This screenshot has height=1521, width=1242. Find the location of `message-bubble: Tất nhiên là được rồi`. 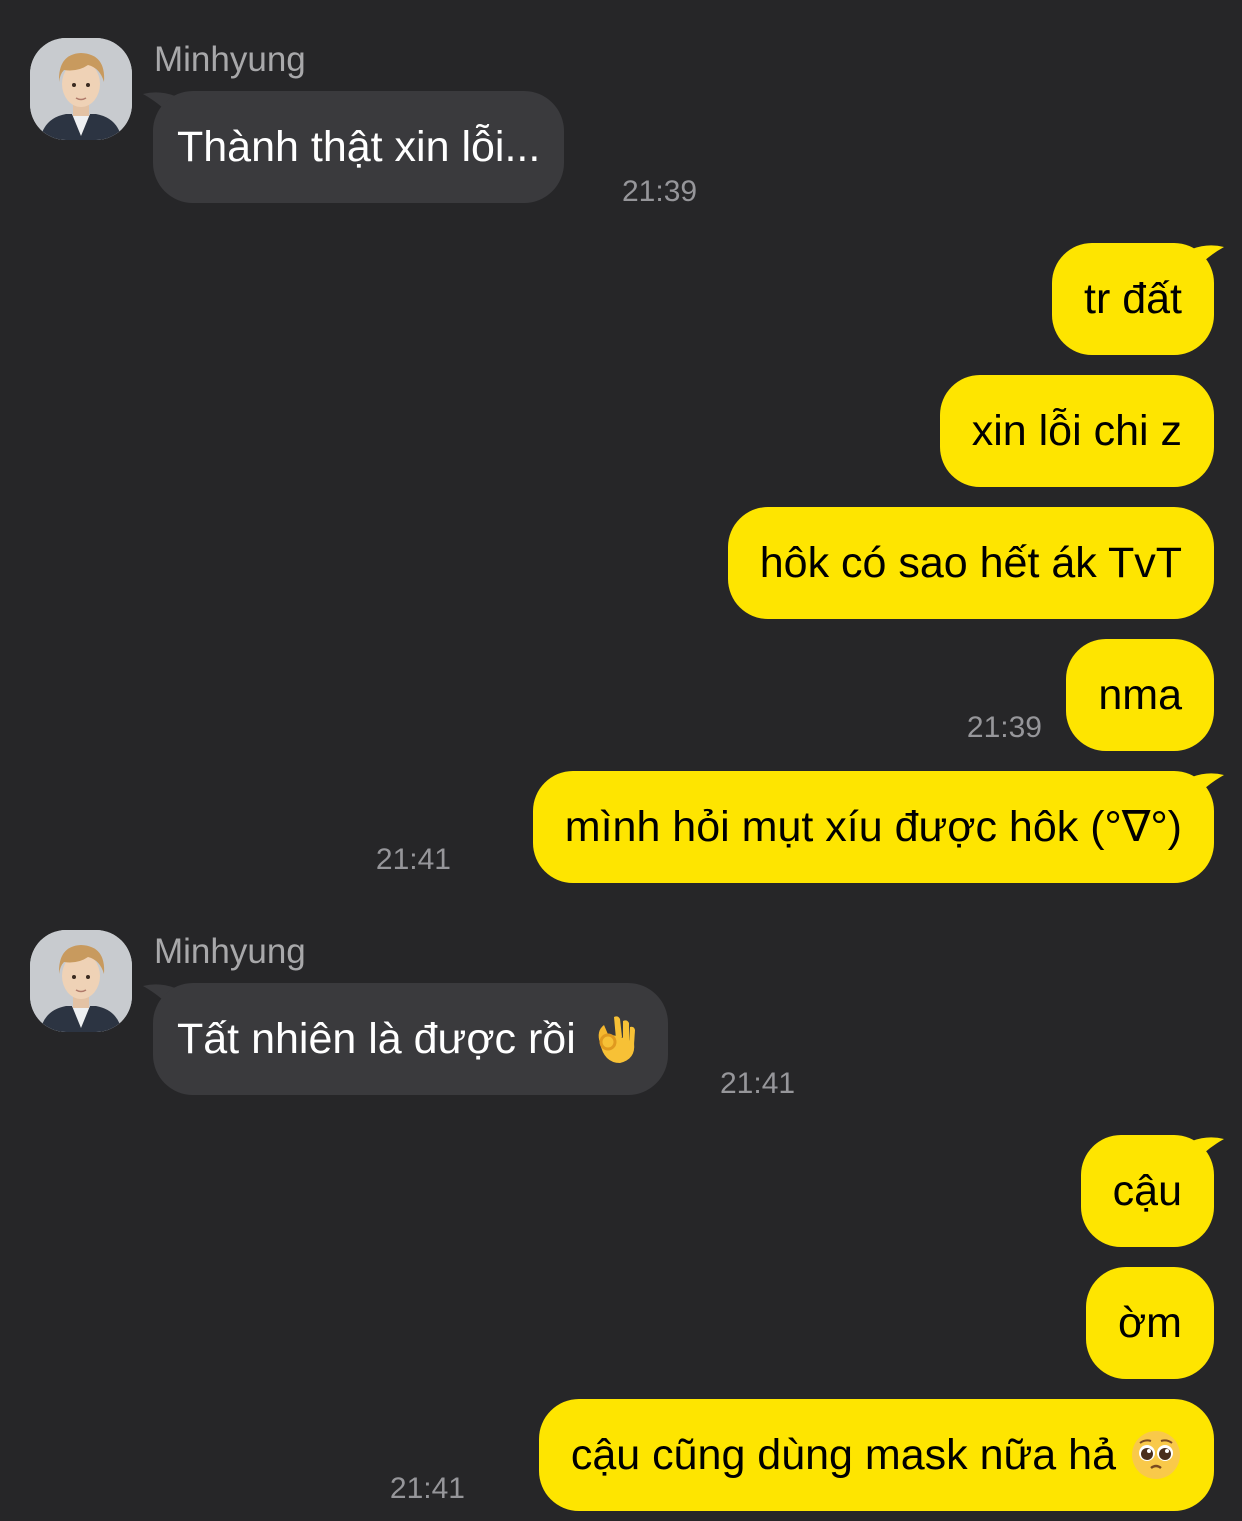

message-bubble: Tất nhiên là được rồi is located at coordinates (410, 1039).